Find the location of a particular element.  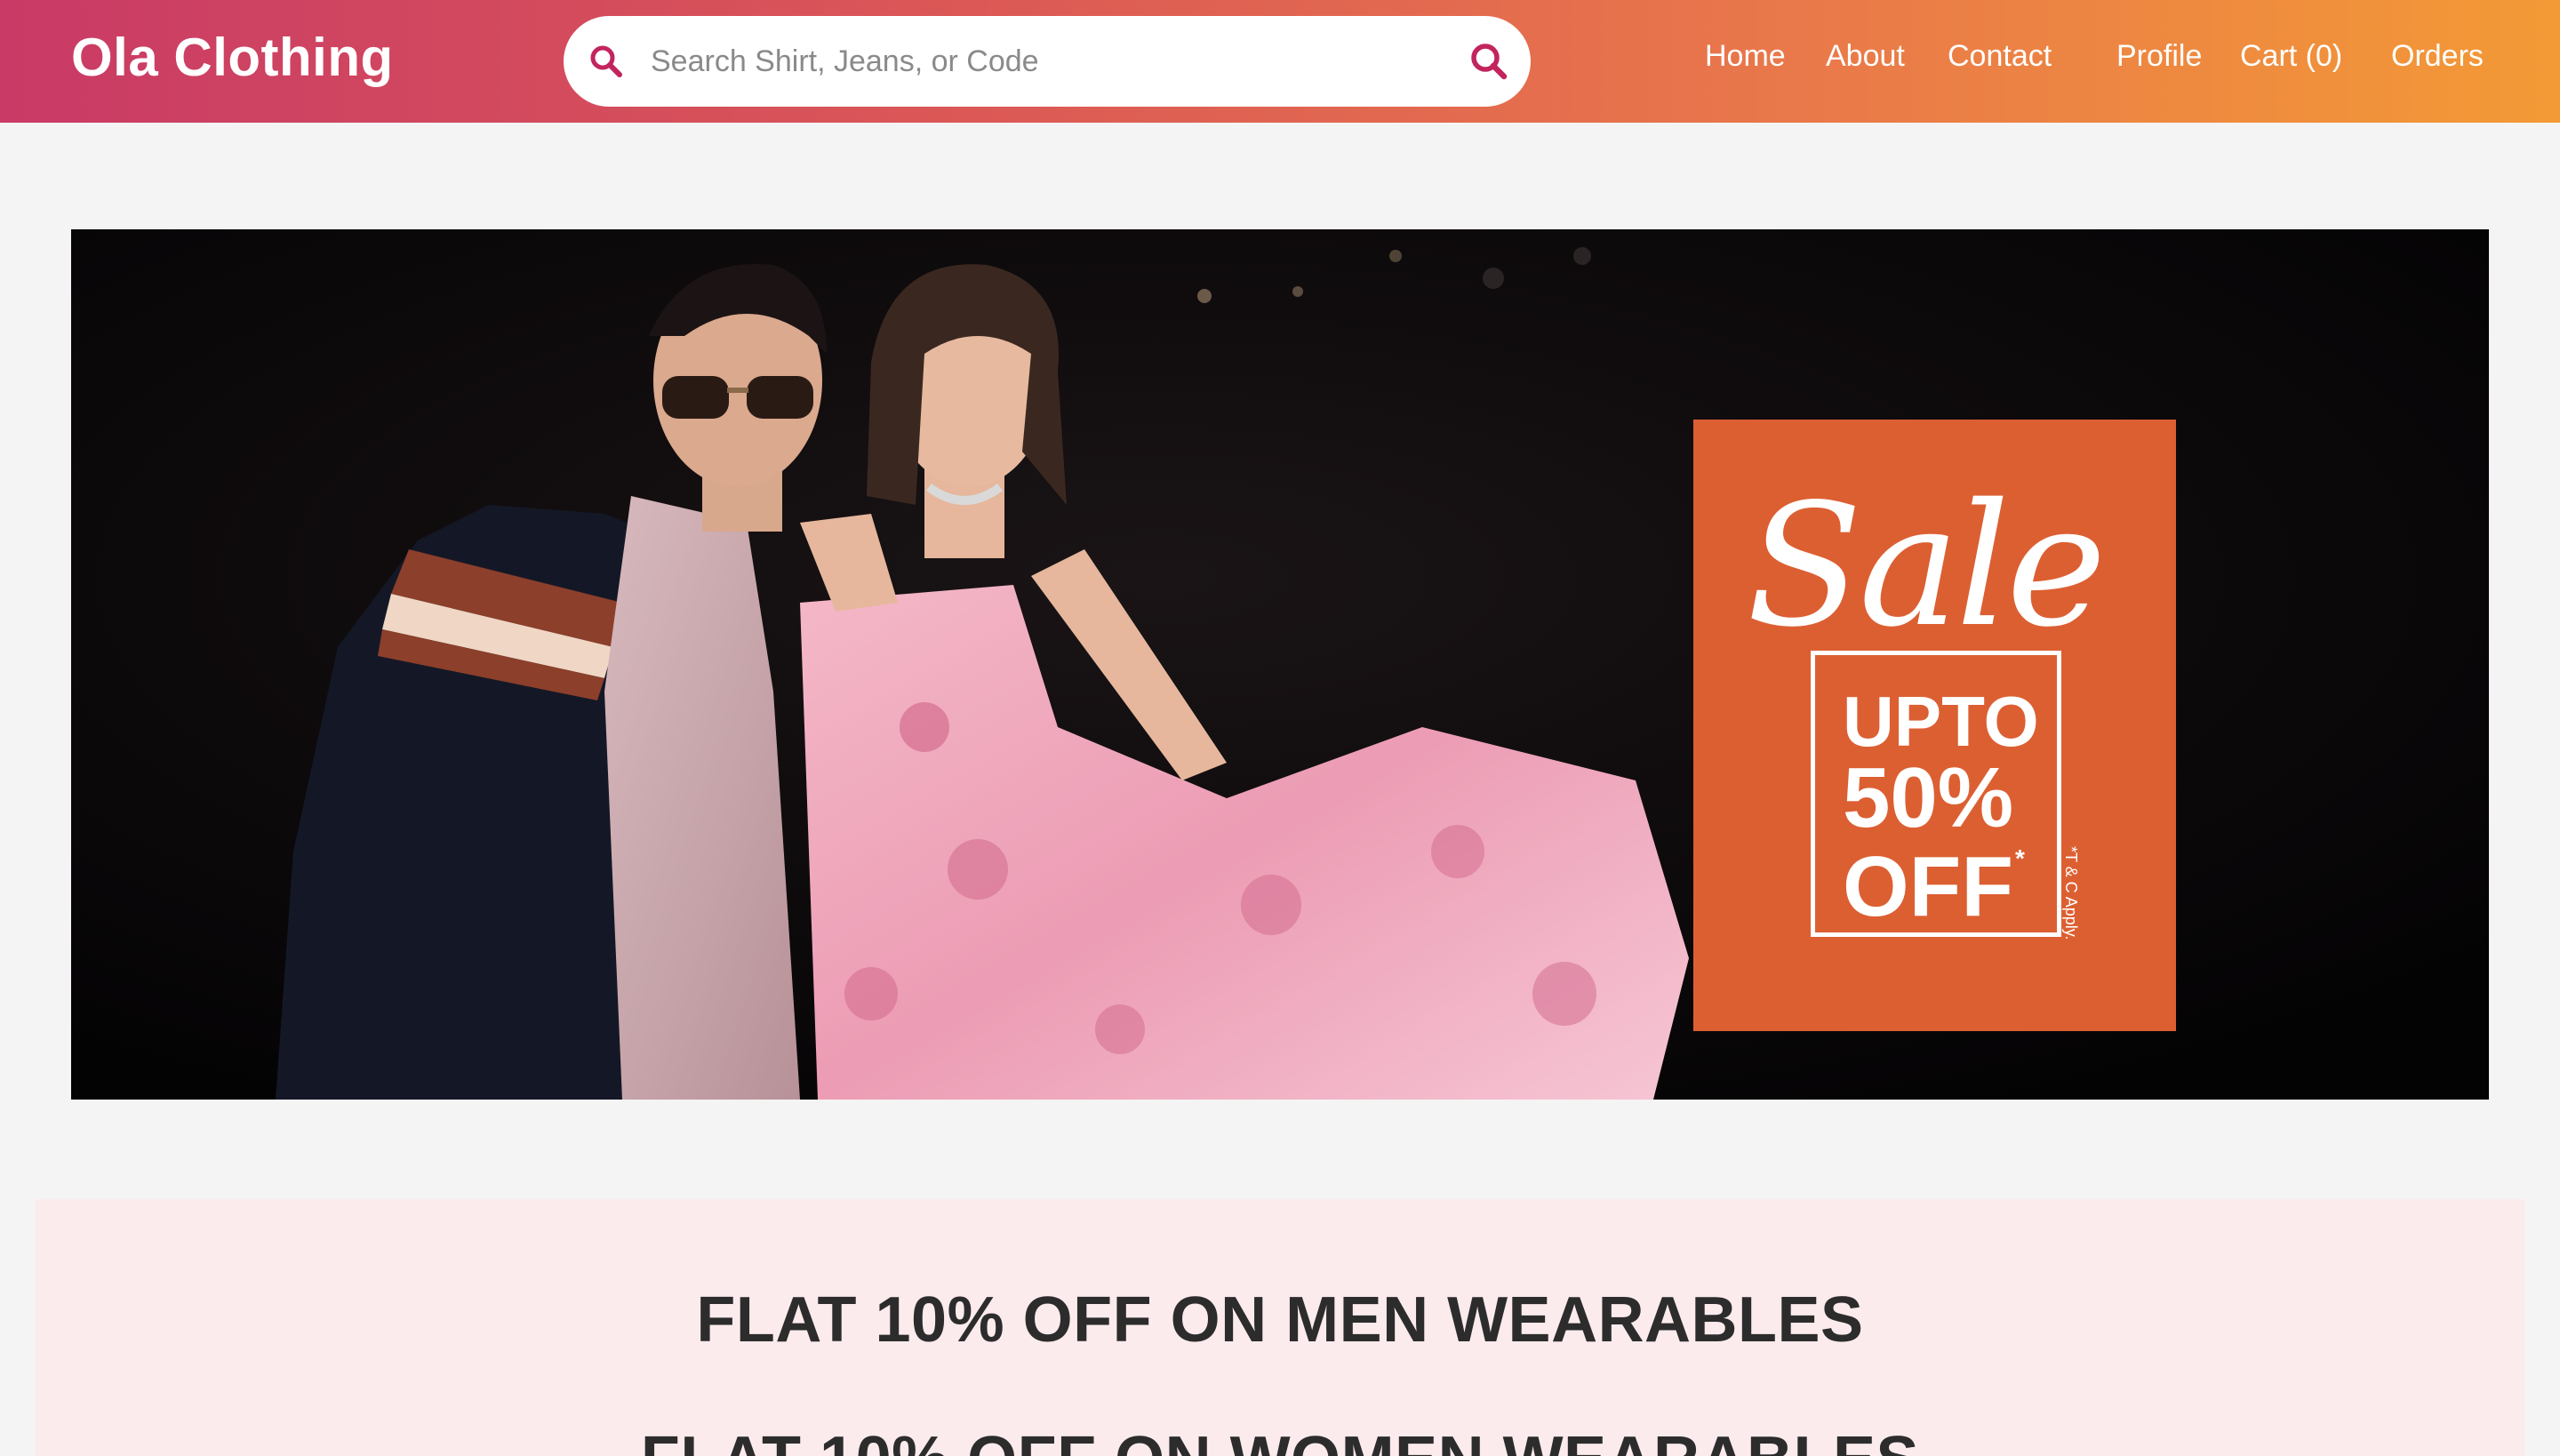

brand-logo: Ola Clothing is located at coordinates (232, 57).